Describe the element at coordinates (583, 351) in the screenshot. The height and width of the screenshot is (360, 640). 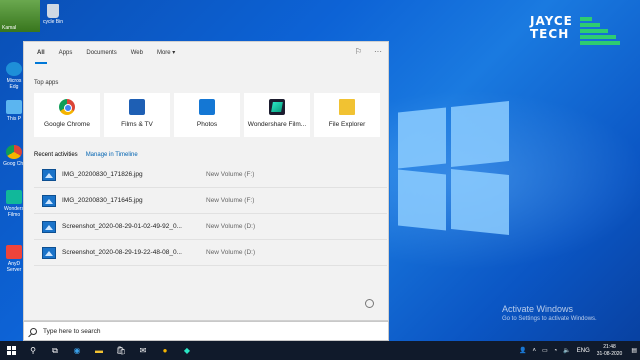
I see `language-indicator: ENG` at that location.